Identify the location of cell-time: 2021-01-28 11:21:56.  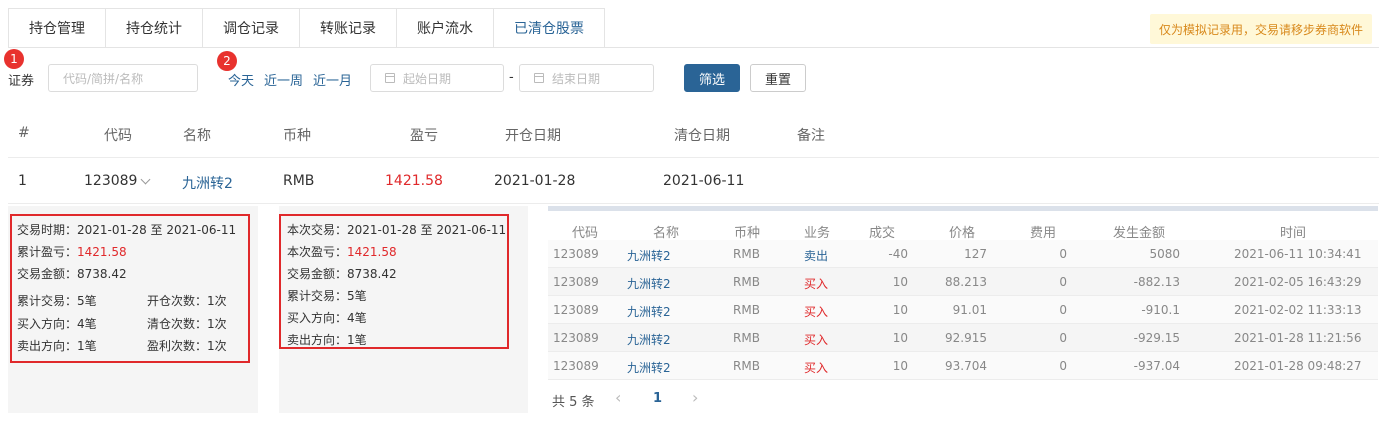
(1298, 338).